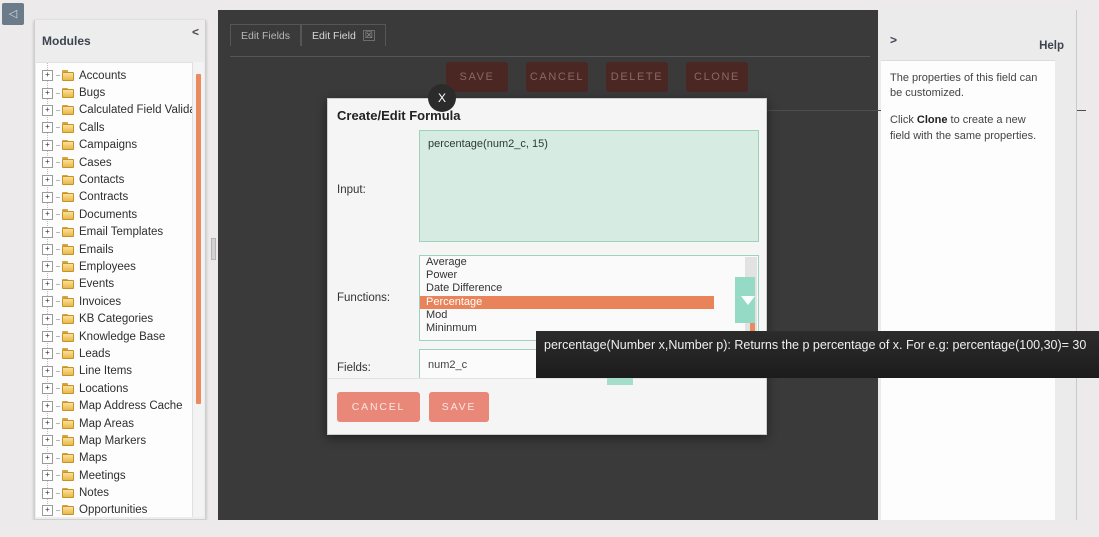 This screenshot has width=1099, height=537. Describe the element at coordinates (589, 288) in the screenshot. I see `function-option: Date Difference` at that location.